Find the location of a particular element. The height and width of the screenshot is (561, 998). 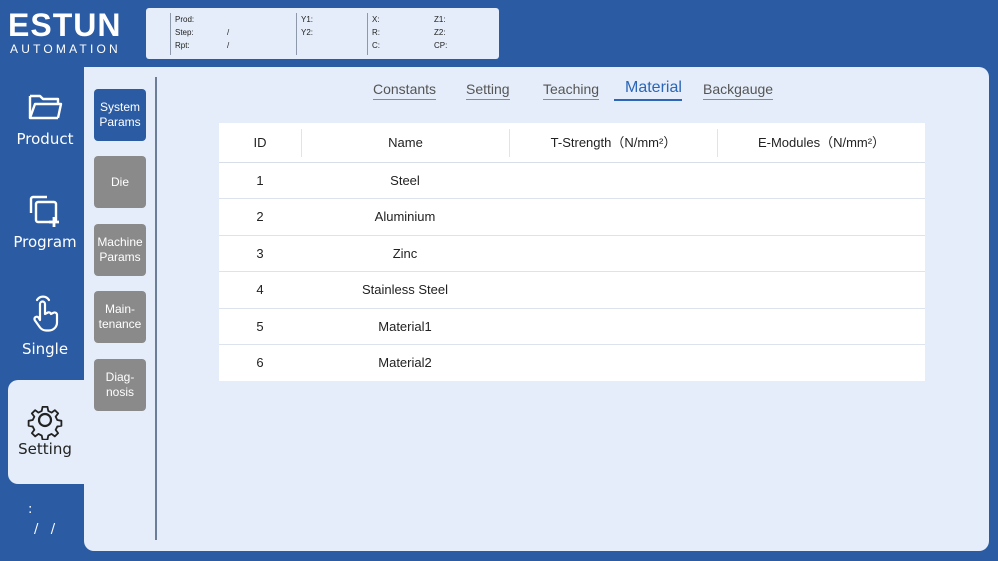

y1-label: Y1: is located at coordinates (307, 19).